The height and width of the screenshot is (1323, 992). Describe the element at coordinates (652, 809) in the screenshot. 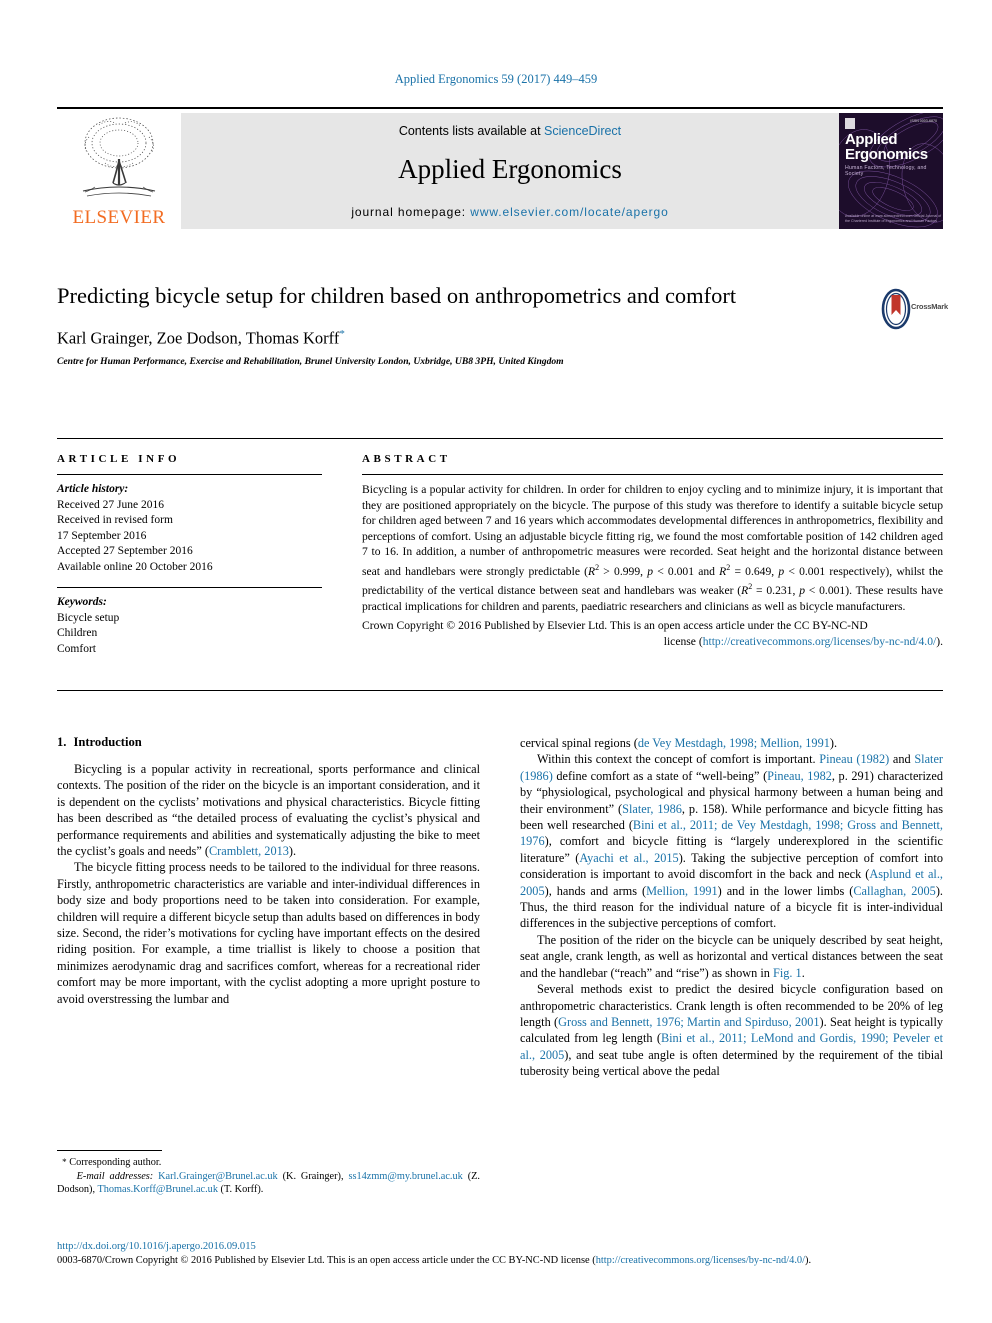

I see `citation-link: Slater, 1986` at that location.